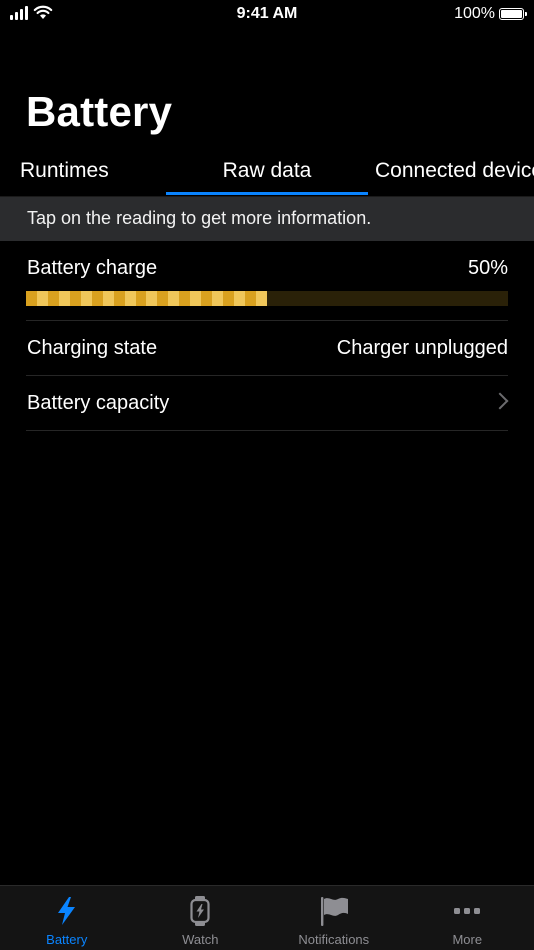 The image size is (534, 950). I want to click on status-bar: 9:41 AM 100%, so click(267, 15).